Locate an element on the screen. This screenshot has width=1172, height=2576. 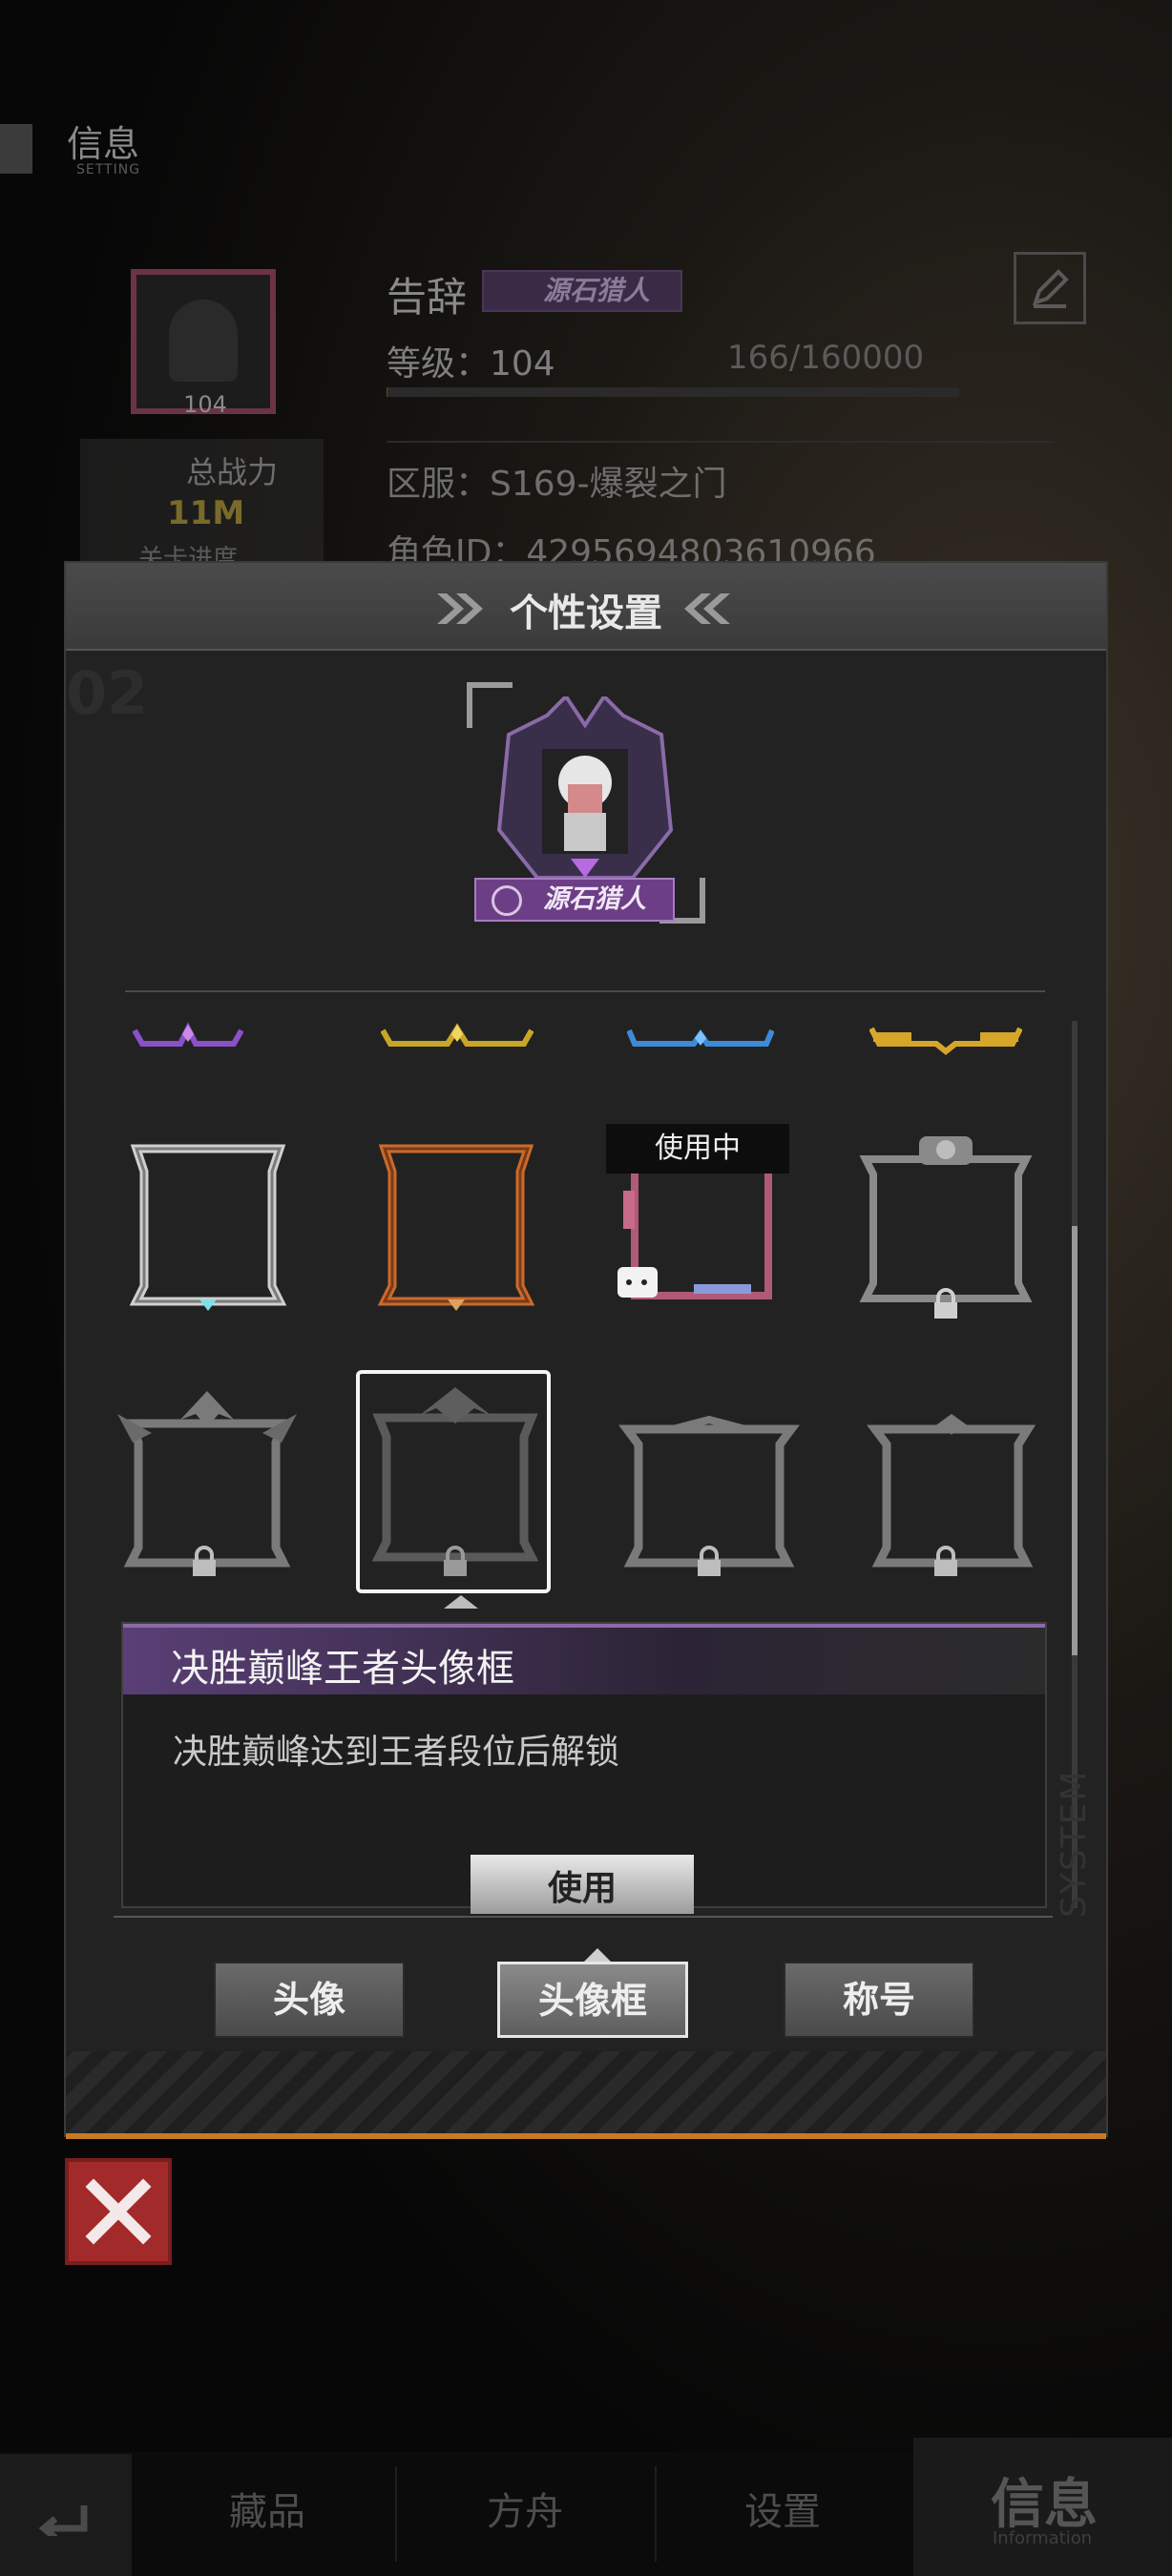
nav-info-label: 信息 is located at coordinates (1044, 2505).